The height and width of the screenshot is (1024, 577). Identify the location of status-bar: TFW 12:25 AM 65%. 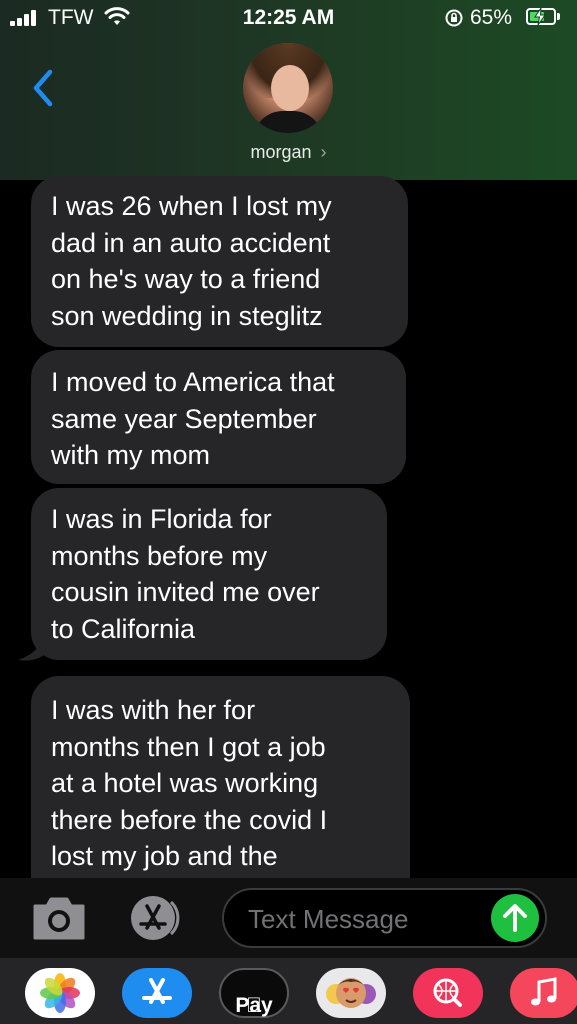
(288, 18).